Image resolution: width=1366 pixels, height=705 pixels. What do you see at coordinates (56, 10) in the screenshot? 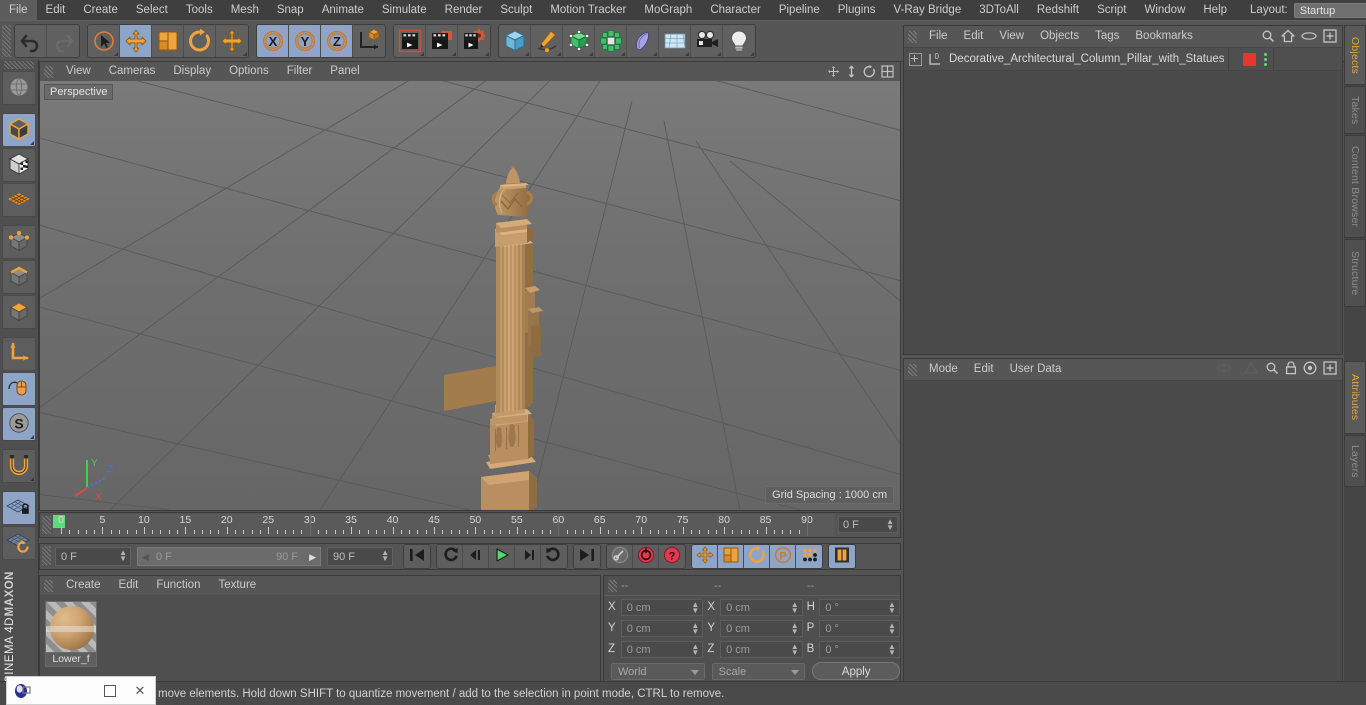
I see `menu-item-edit: Edit` at bounding box center [56, 10].